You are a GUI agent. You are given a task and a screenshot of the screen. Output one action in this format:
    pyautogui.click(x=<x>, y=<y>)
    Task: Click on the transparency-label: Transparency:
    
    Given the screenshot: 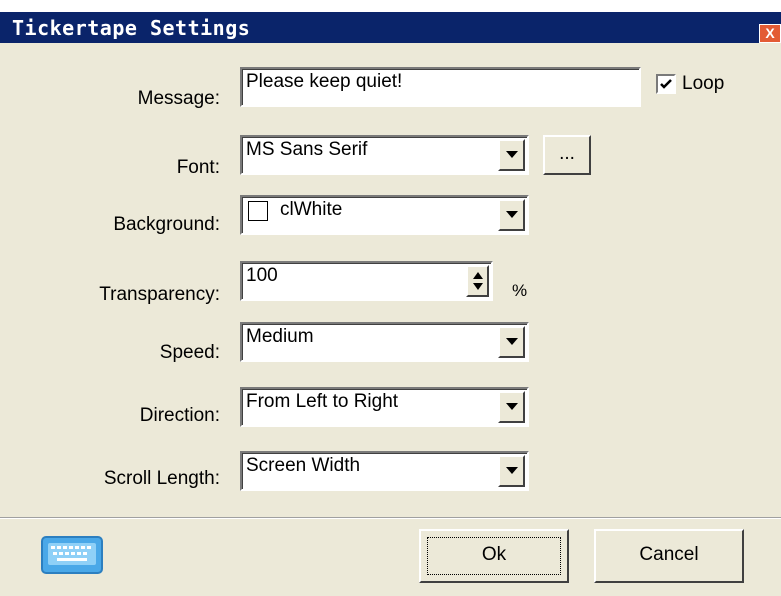 What is the action you would take?
    pyautogui.click(x=159, y=294)
    